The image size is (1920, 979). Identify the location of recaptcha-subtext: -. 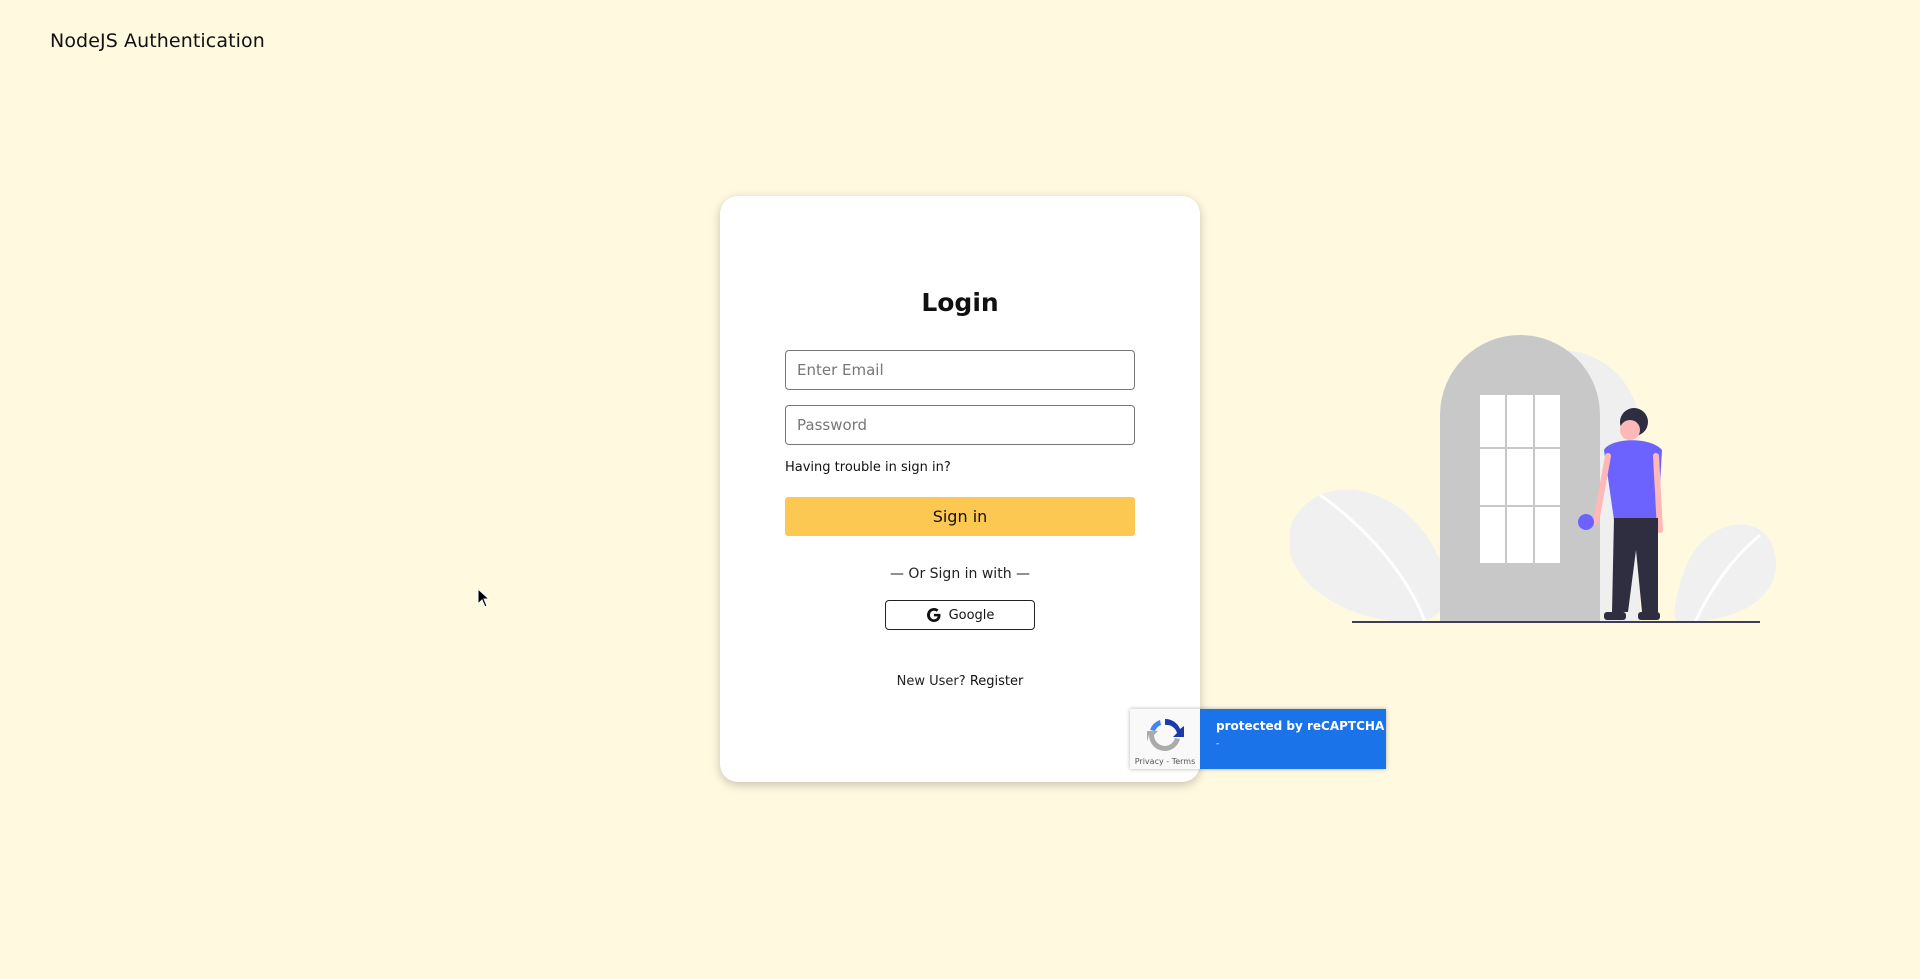
(1218, 744).